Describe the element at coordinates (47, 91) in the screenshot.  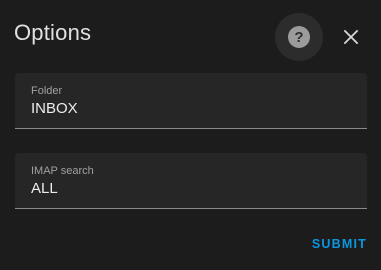
I see `folder-field-label: Folder` at that location.